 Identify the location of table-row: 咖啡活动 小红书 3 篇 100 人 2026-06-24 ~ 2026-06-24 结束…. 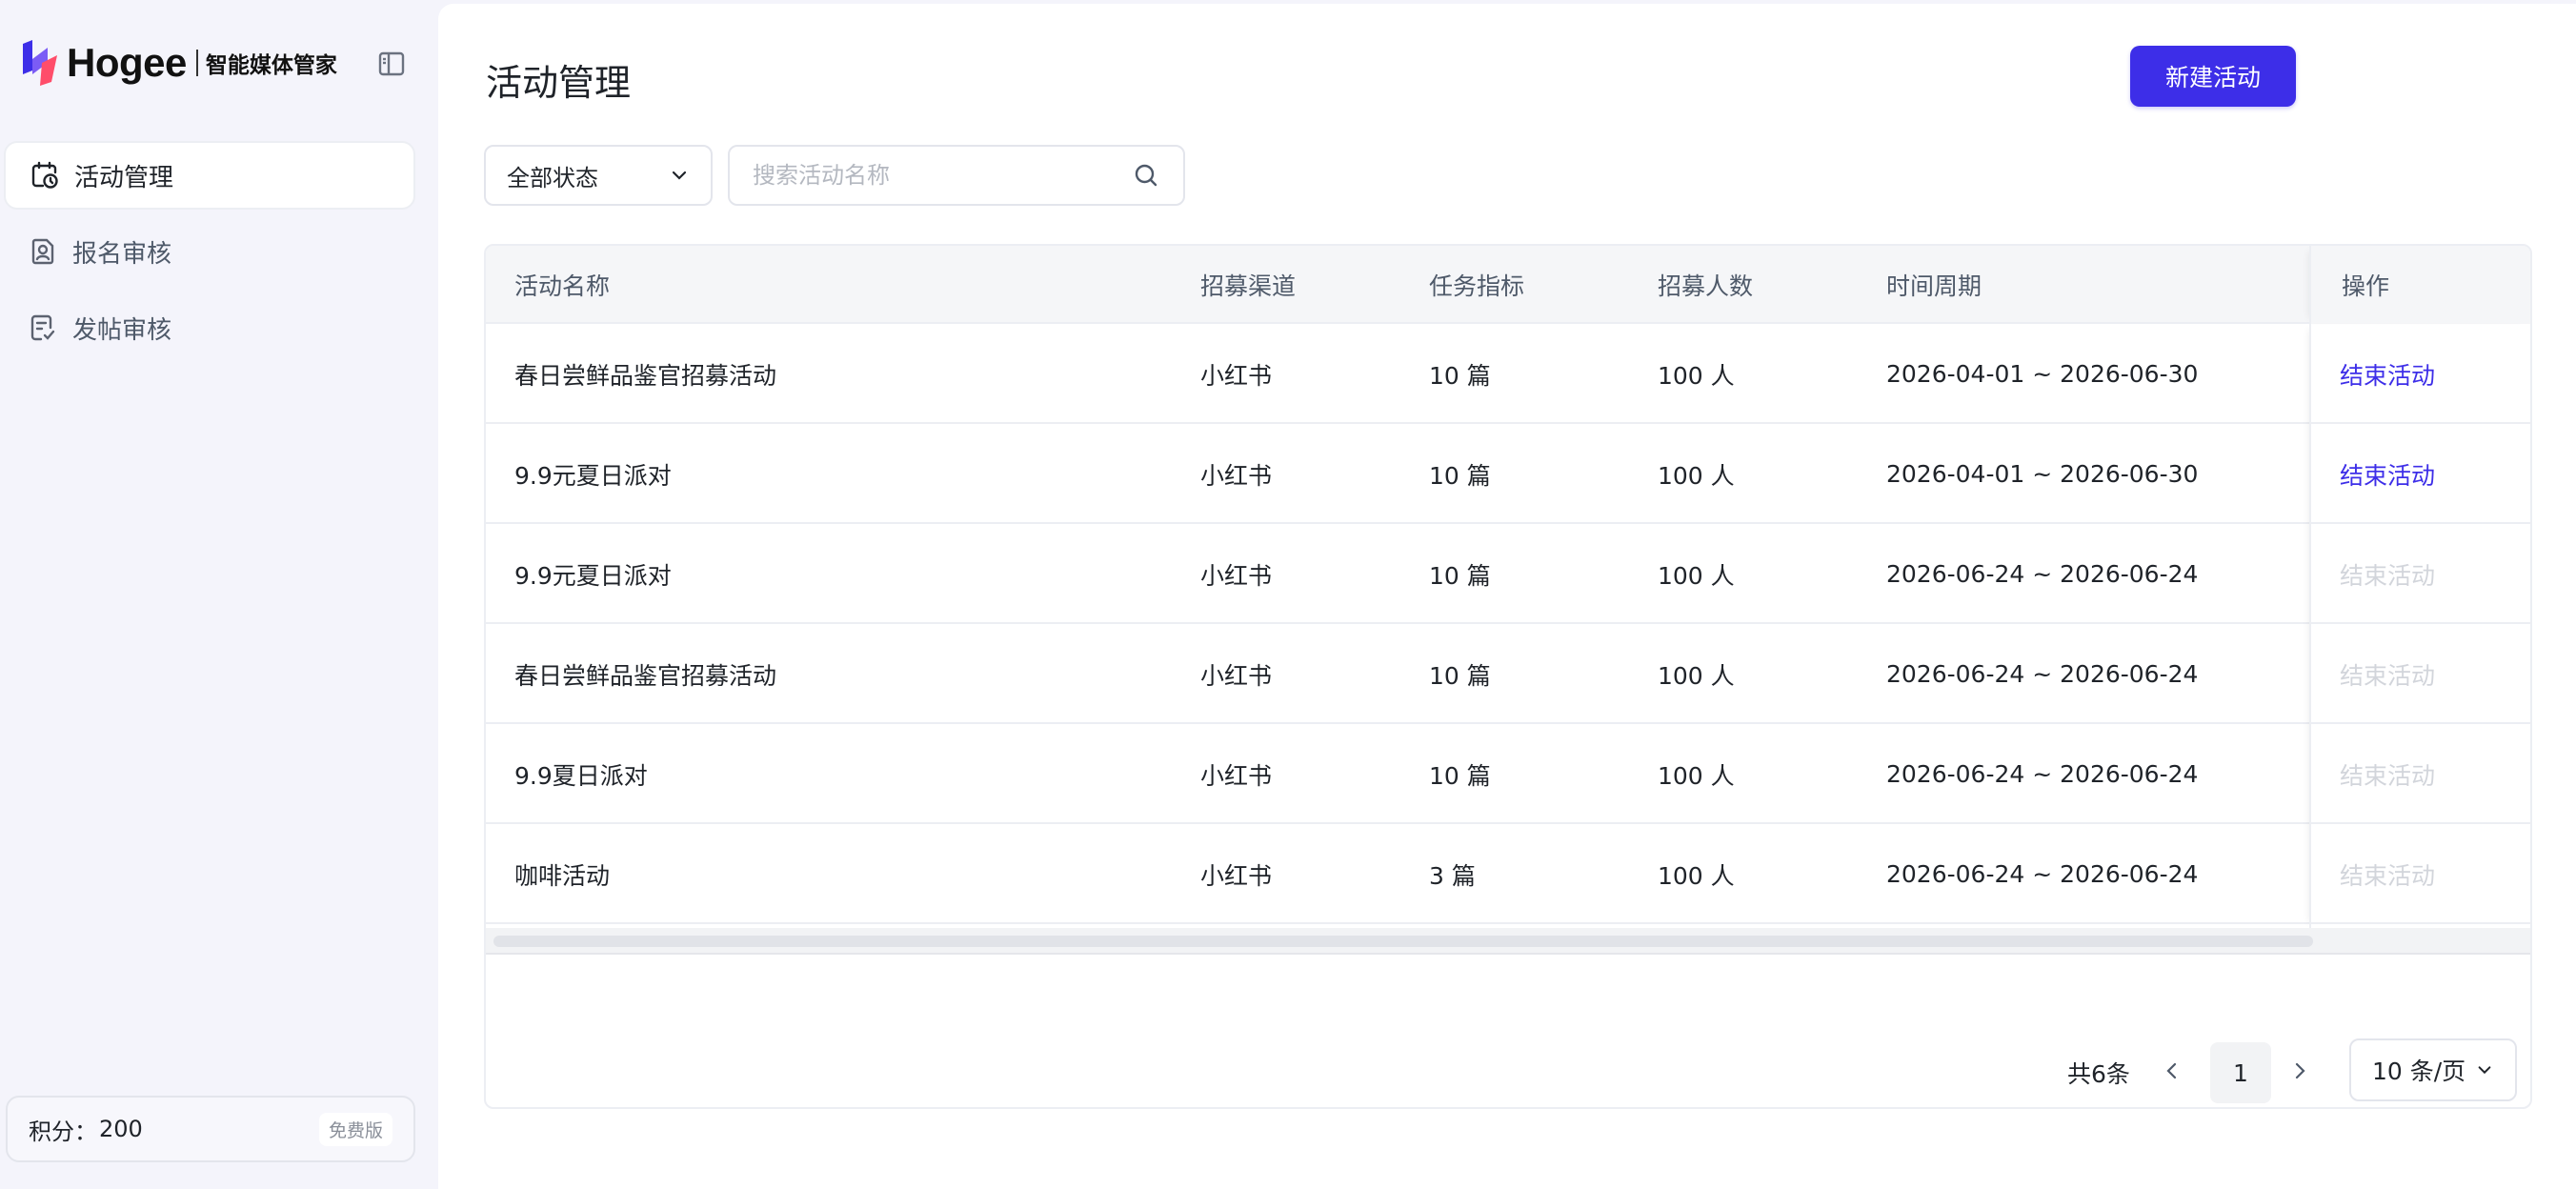
(1508, 874).